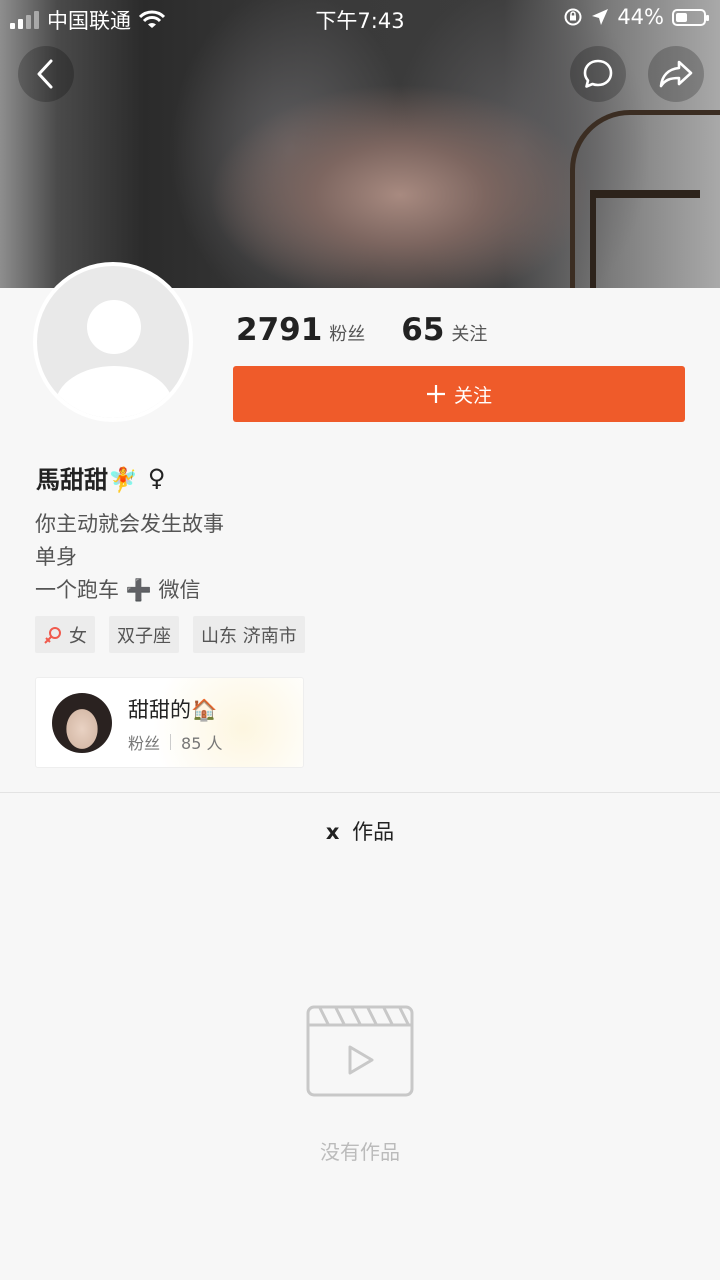 The height and width of the screenshot is (1280, 720). I want to click on fan-group-card: 甜甜的🏠 粉丝 85 人, so click(169, 722).